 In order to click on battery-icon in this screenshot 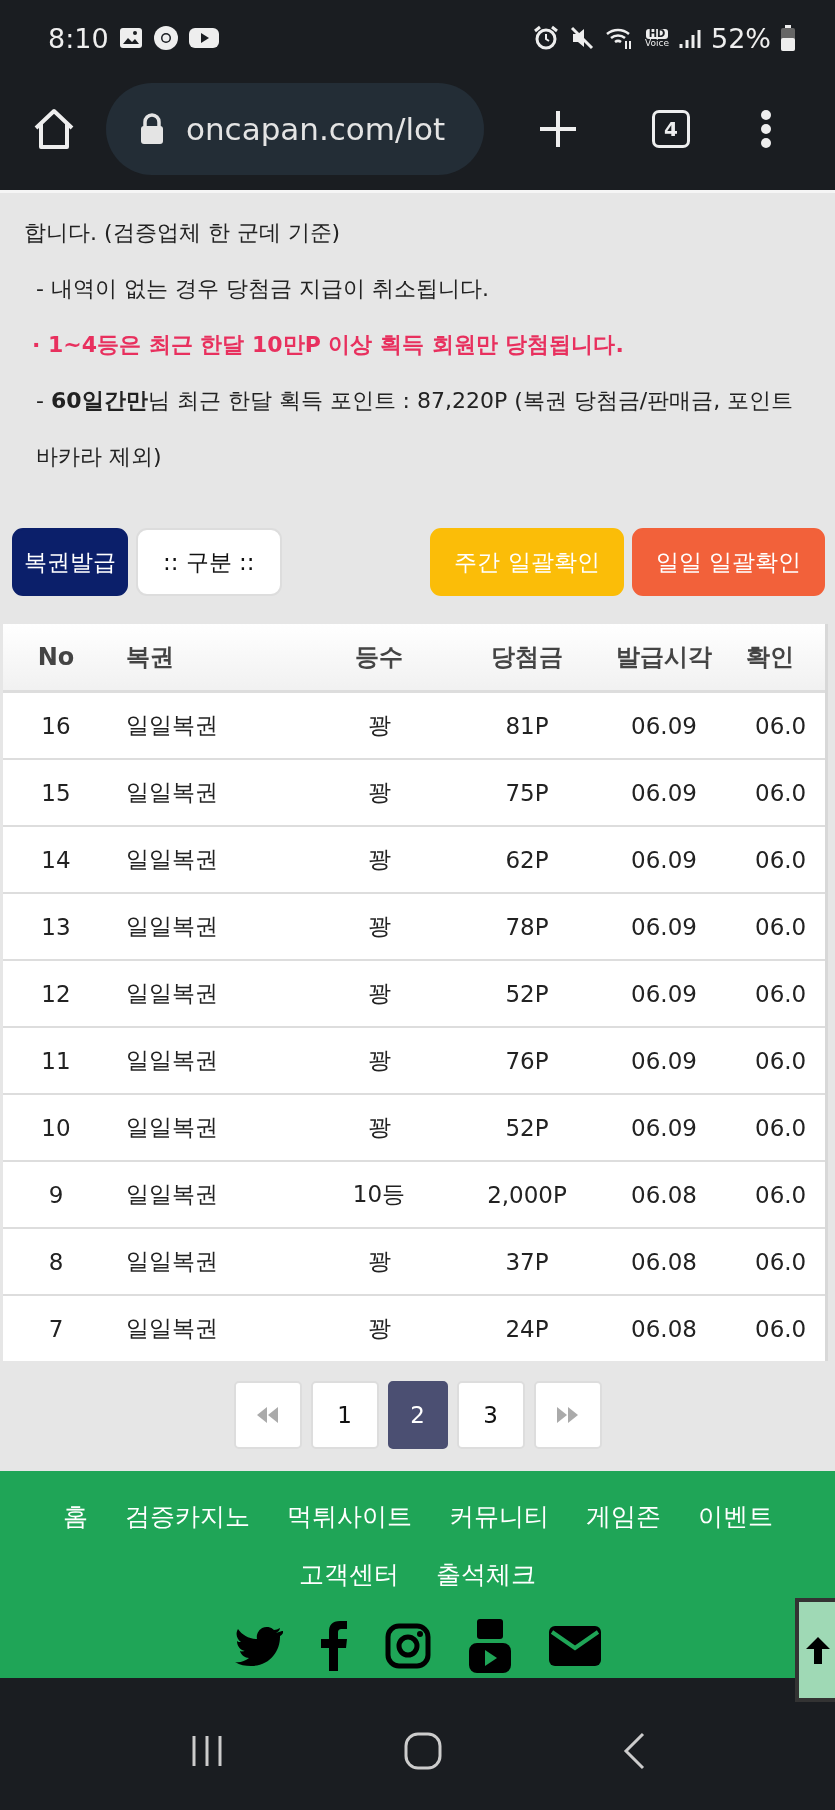, I will do `click(788, 38)`.